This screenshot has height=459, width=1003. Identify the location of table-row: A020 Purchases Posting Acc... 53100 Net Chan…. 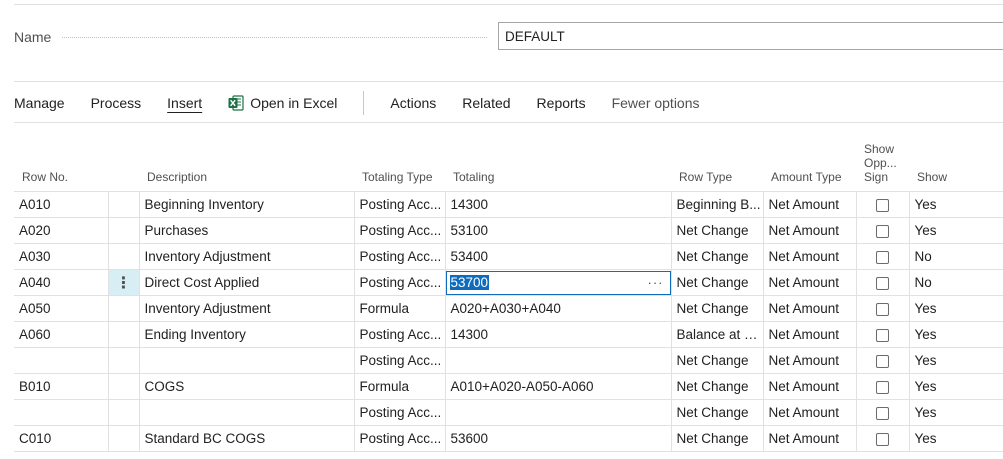
(508, 230).